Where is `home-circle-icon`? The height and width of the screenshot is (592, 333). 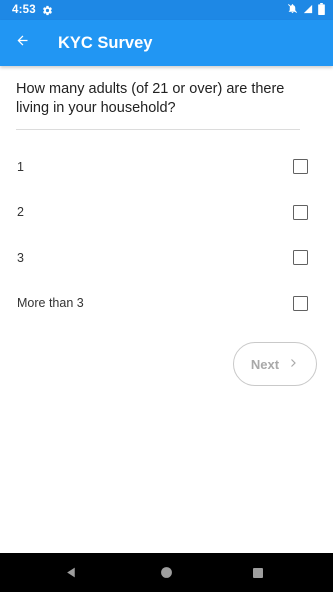 home-circle-icon is located at coordinates (166, 572).